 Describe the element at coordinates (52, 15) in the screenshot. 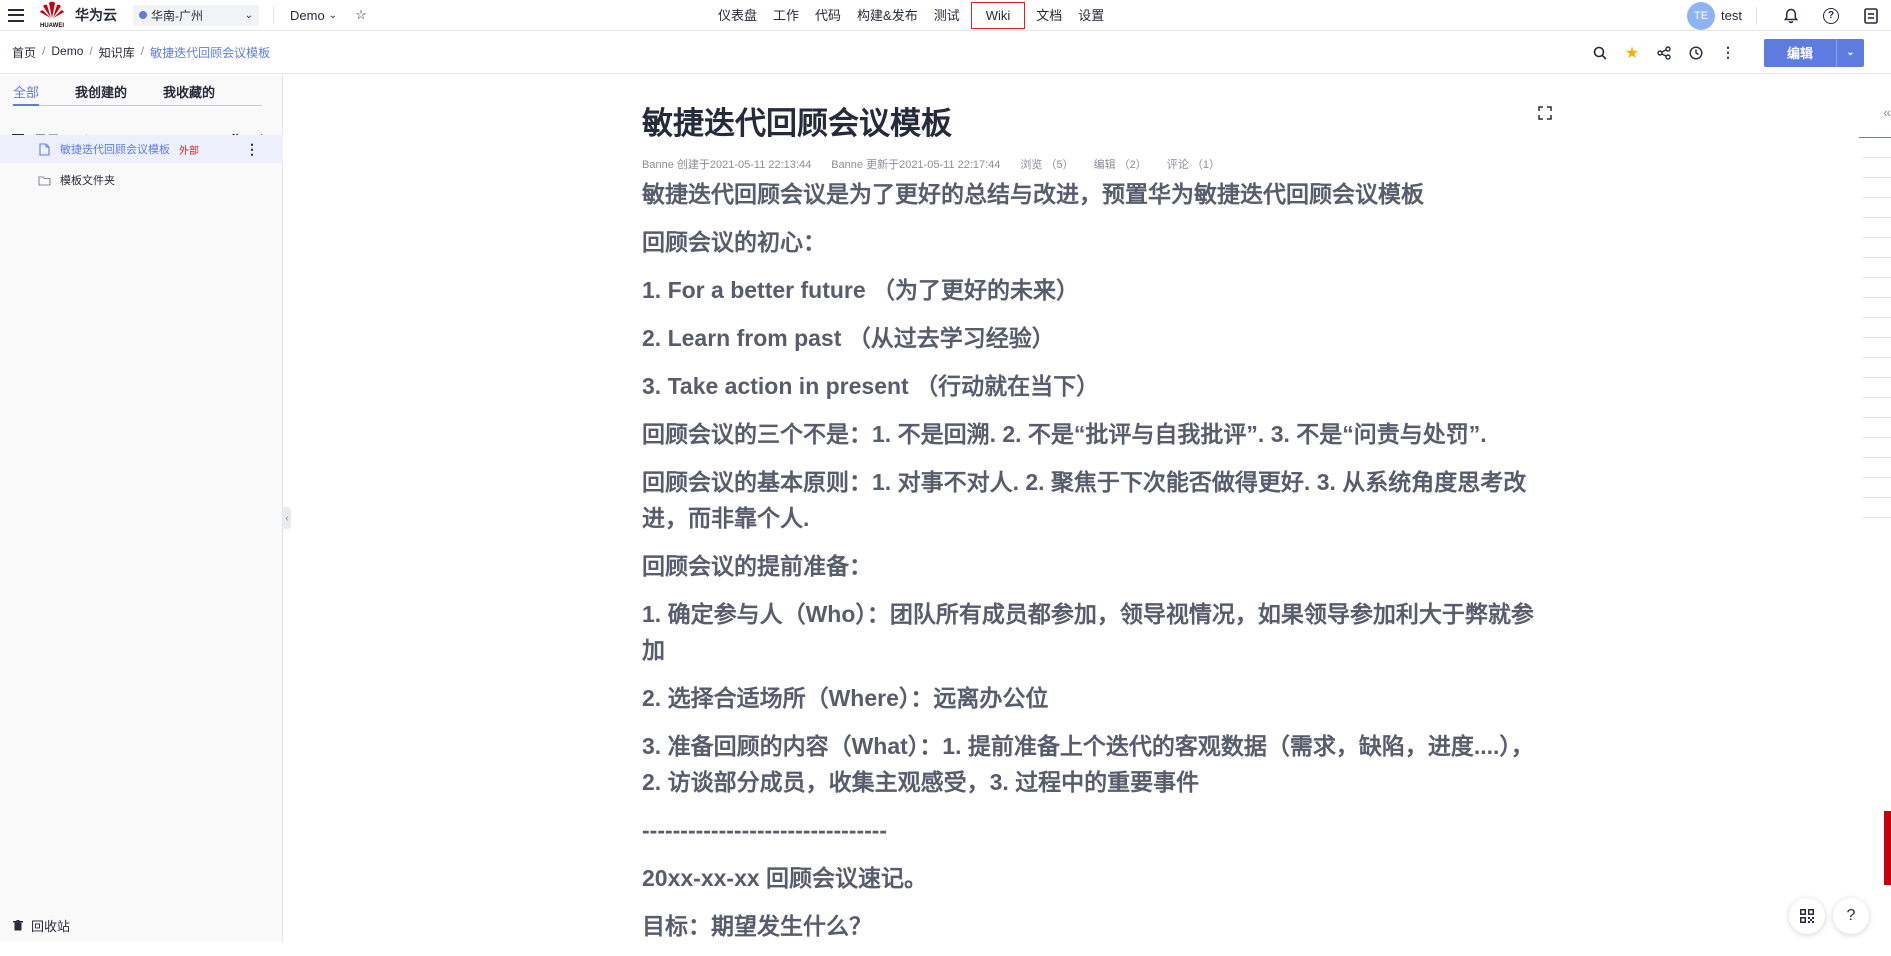

I see `huawei-logo: HUAWEI` at that location.